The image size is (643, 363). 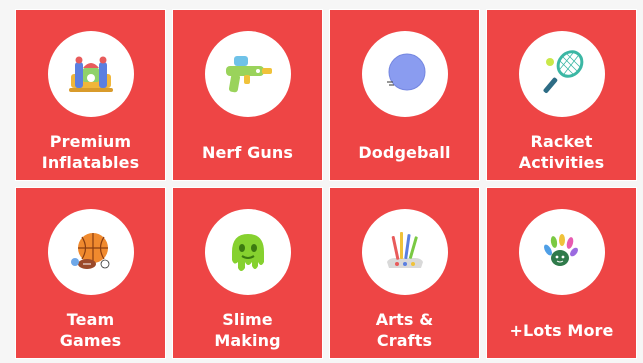 I want to click on activity-label: Dodgeball, so click(x=404, y=152).